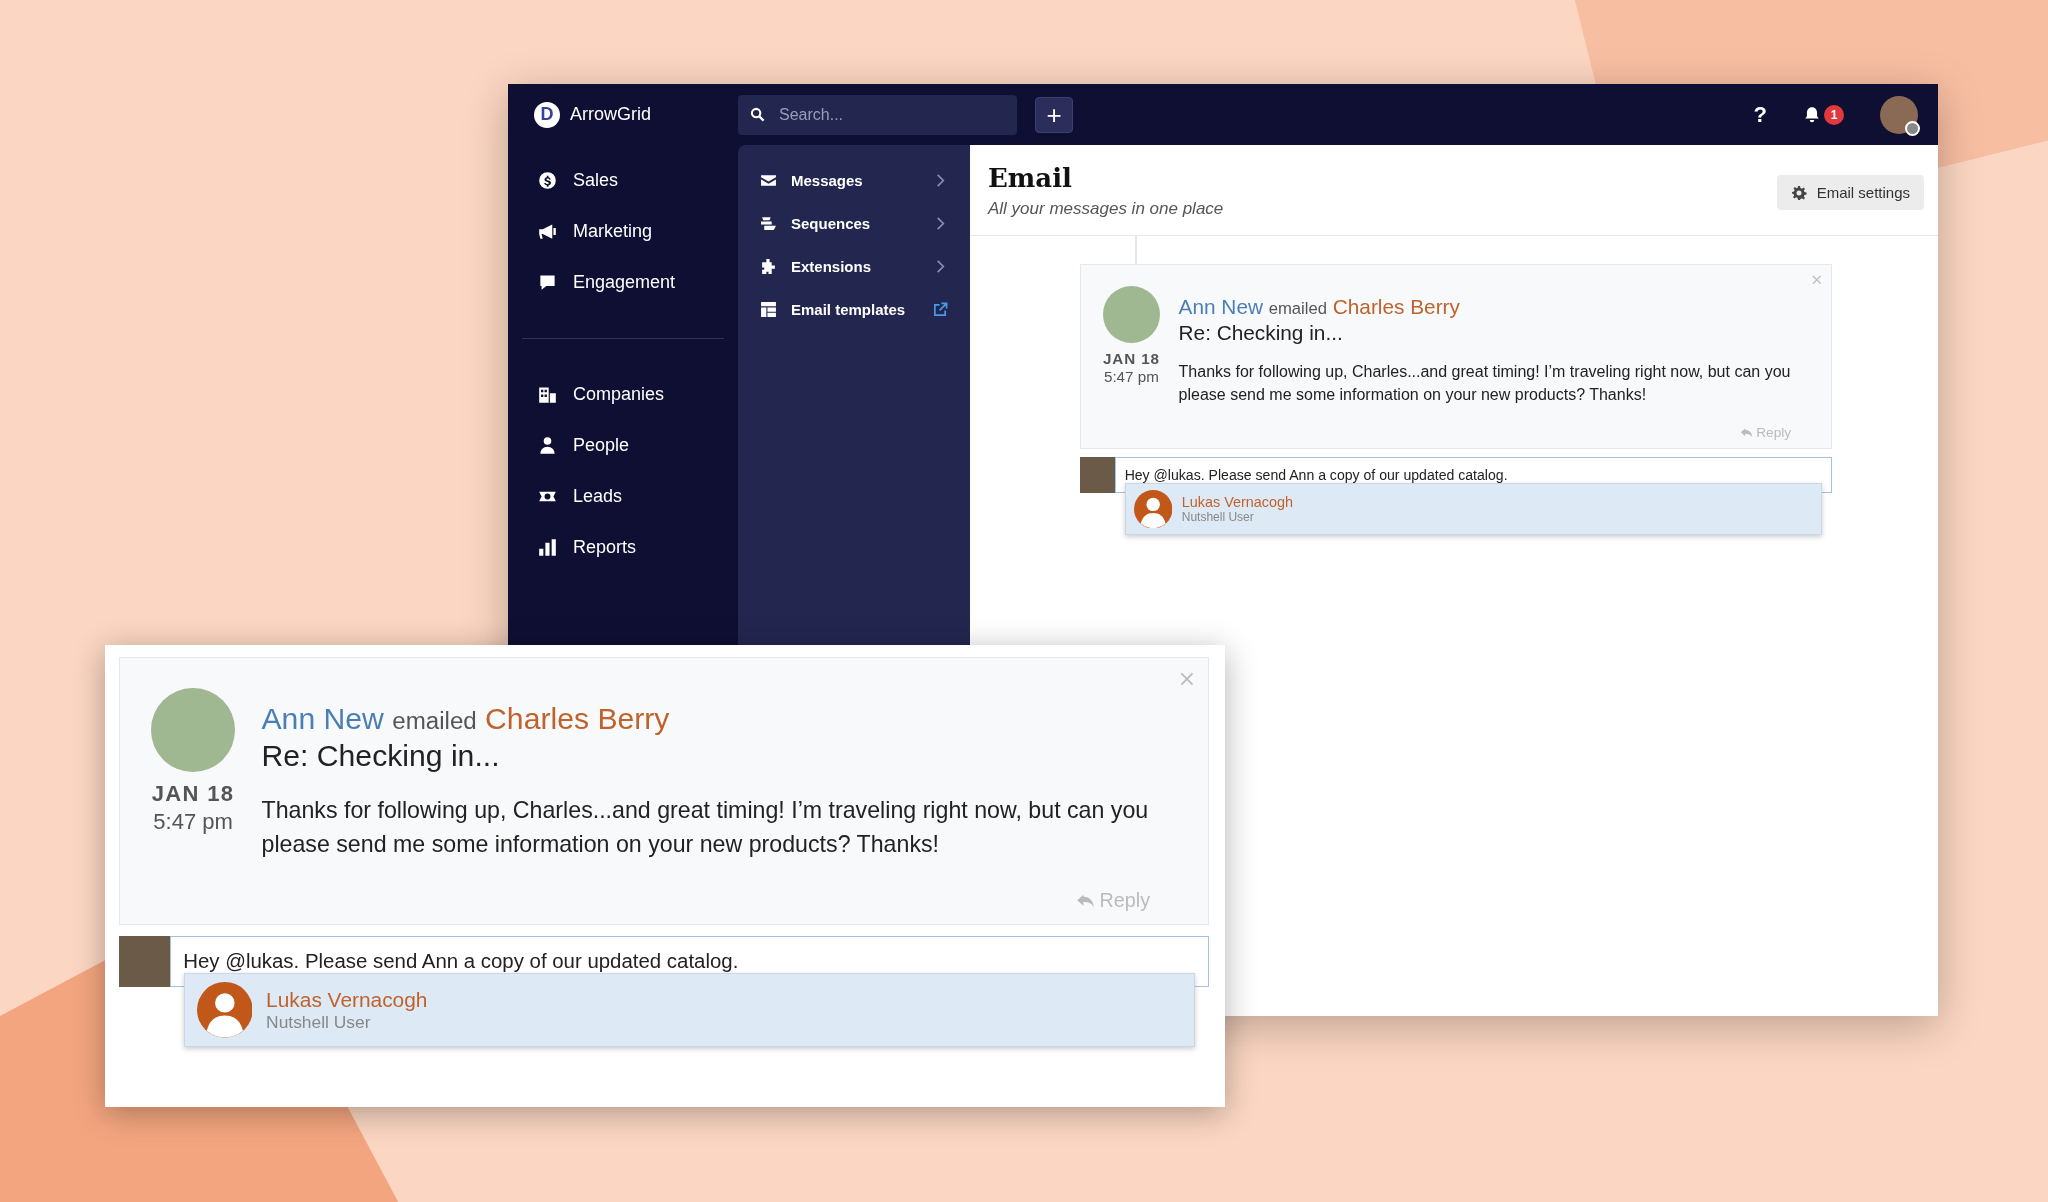  Describe the element at coordinates (623, 180) in the screenshot. I see `sidebar-item: Sales` at that location.